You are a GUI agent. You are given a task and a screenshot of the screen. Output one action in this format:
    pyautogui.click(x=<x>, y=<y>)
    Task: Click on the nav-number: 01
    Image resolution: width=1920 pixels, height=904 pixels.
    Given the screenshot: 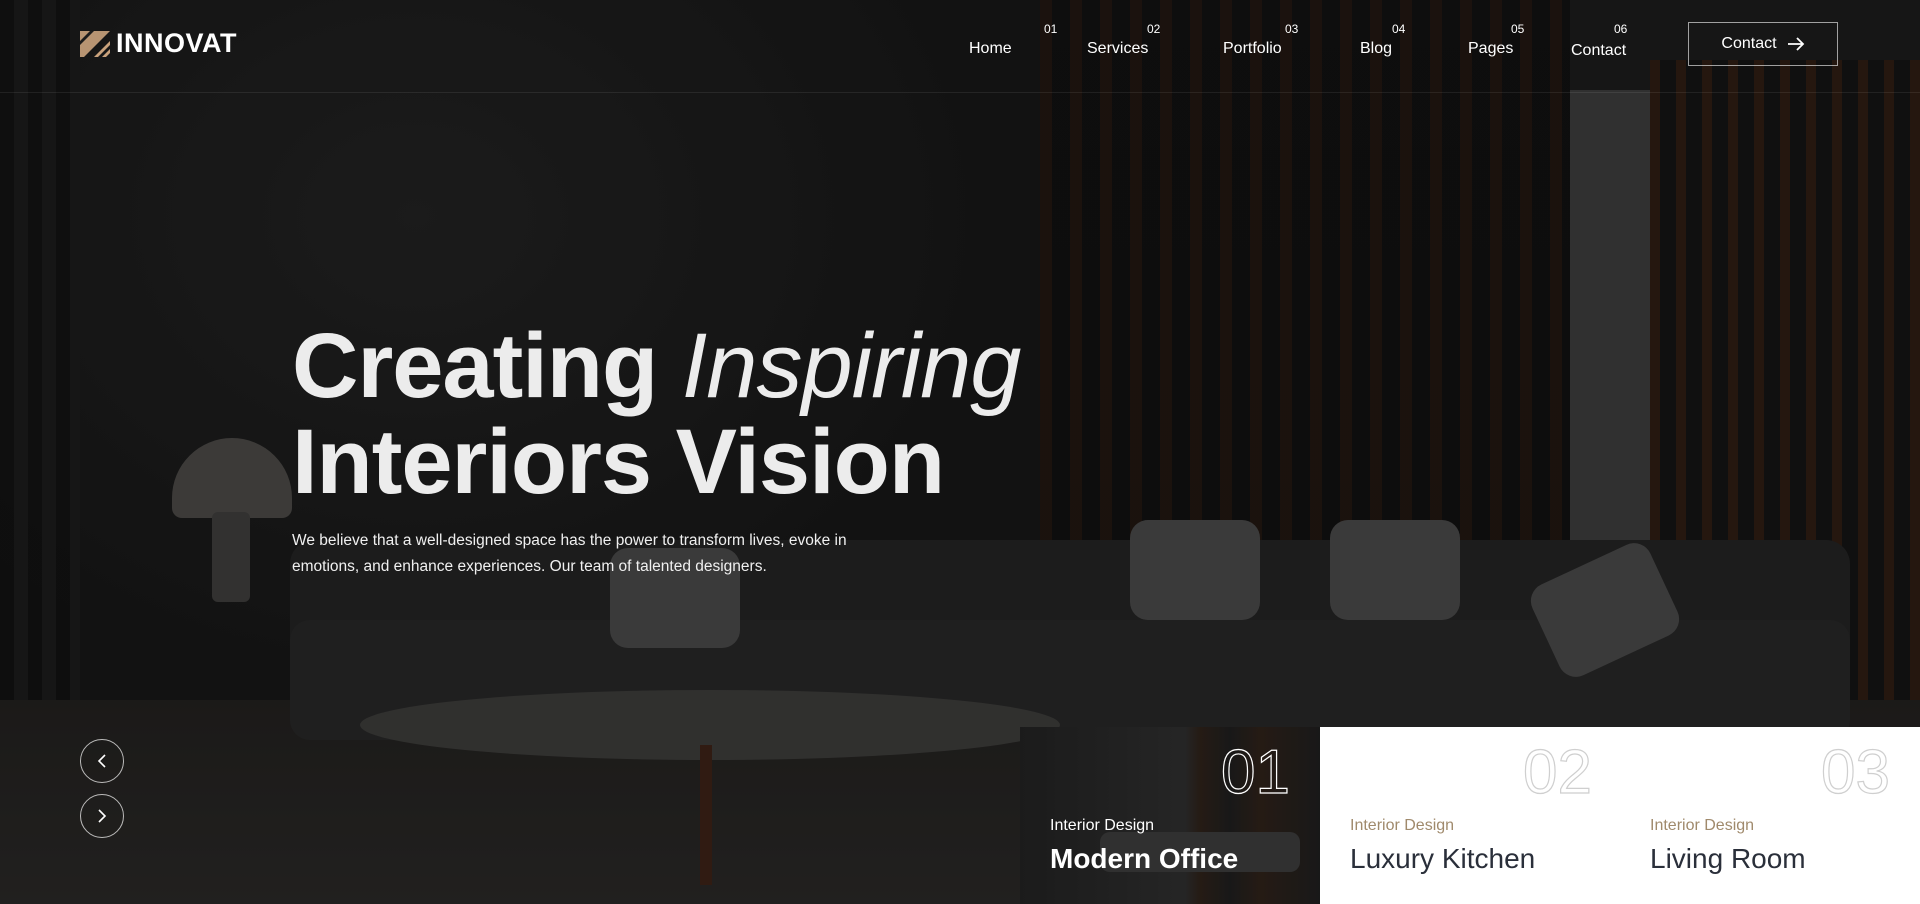 What is the action you would take?
    pyautogui.click(x=1051, y=29)
    